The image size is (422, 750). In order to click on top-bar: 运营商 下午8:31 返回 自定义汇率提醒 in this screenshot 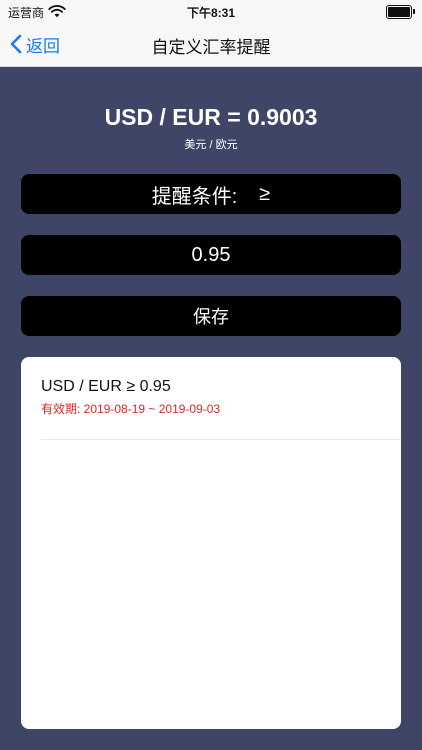, I will do `click(211, 33)`.